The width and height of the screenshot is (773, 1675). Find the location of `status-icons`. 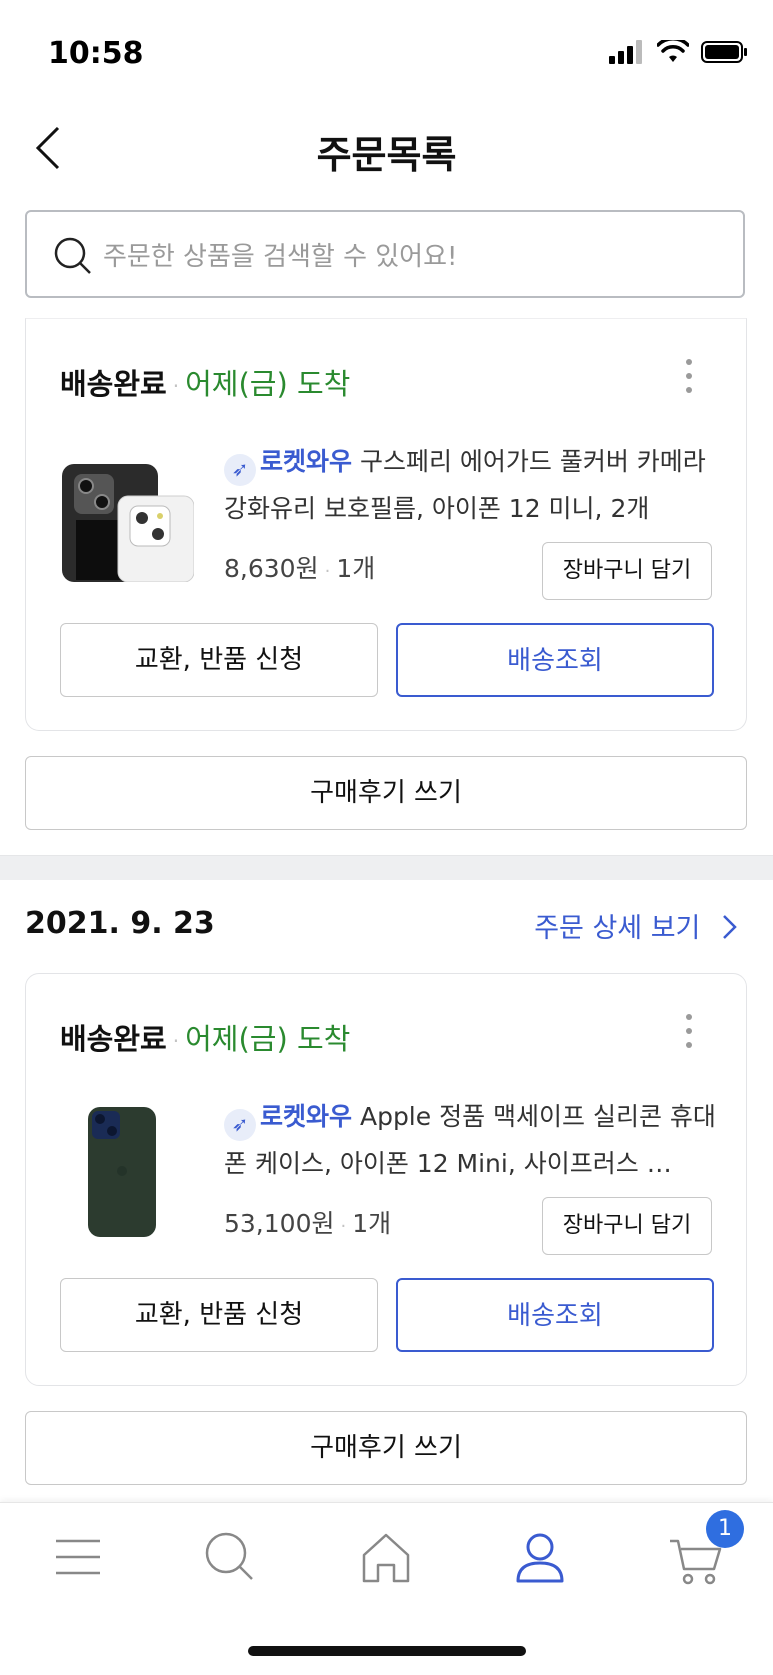

status-icons is located at coordinates (679, 52).